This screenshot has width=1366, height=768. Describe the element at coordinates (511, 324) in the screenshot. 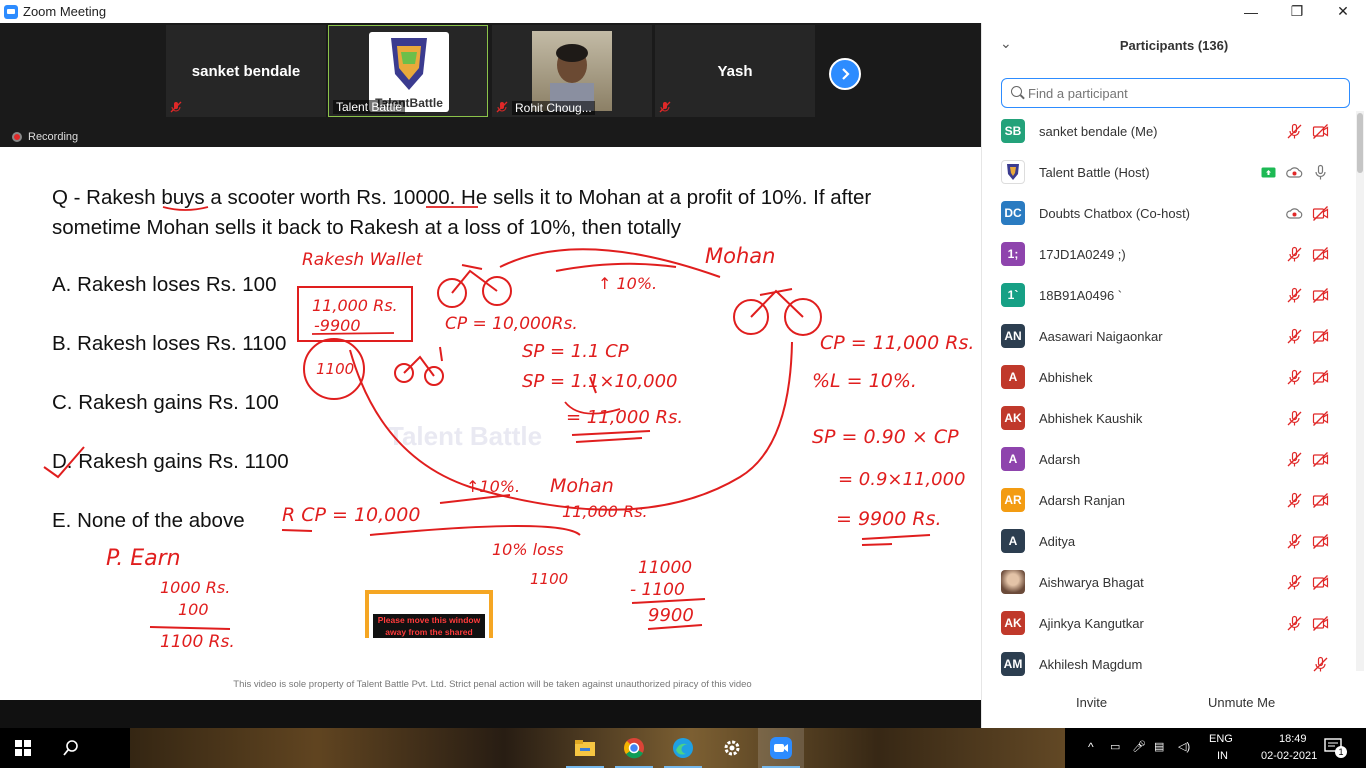

I see `annotation-cp: CP = 10,000Rs.` at that location.